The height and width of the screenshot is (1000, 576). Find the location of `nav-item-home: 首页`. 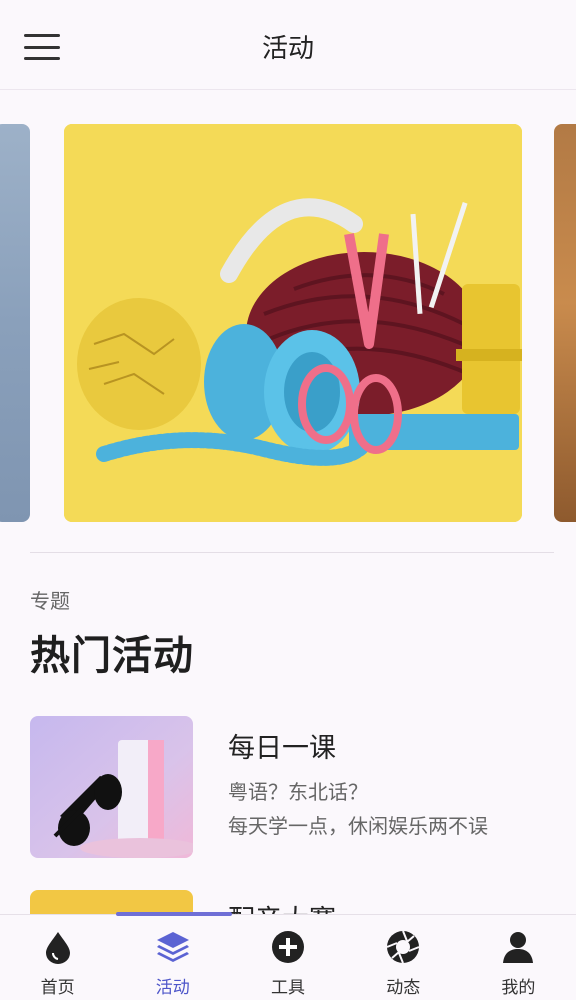

nav-item-home: 首页 is located at coordinates (57, 957).